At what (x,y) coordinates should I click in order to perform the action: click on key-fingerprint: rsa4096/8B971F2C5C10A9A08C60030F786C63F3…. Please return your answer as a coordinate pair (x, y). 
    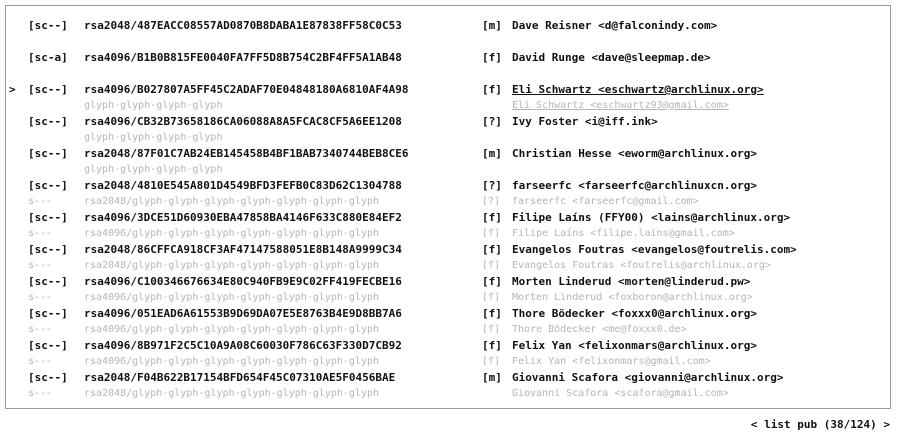
    Looking at the image, I should click on (243, 345).